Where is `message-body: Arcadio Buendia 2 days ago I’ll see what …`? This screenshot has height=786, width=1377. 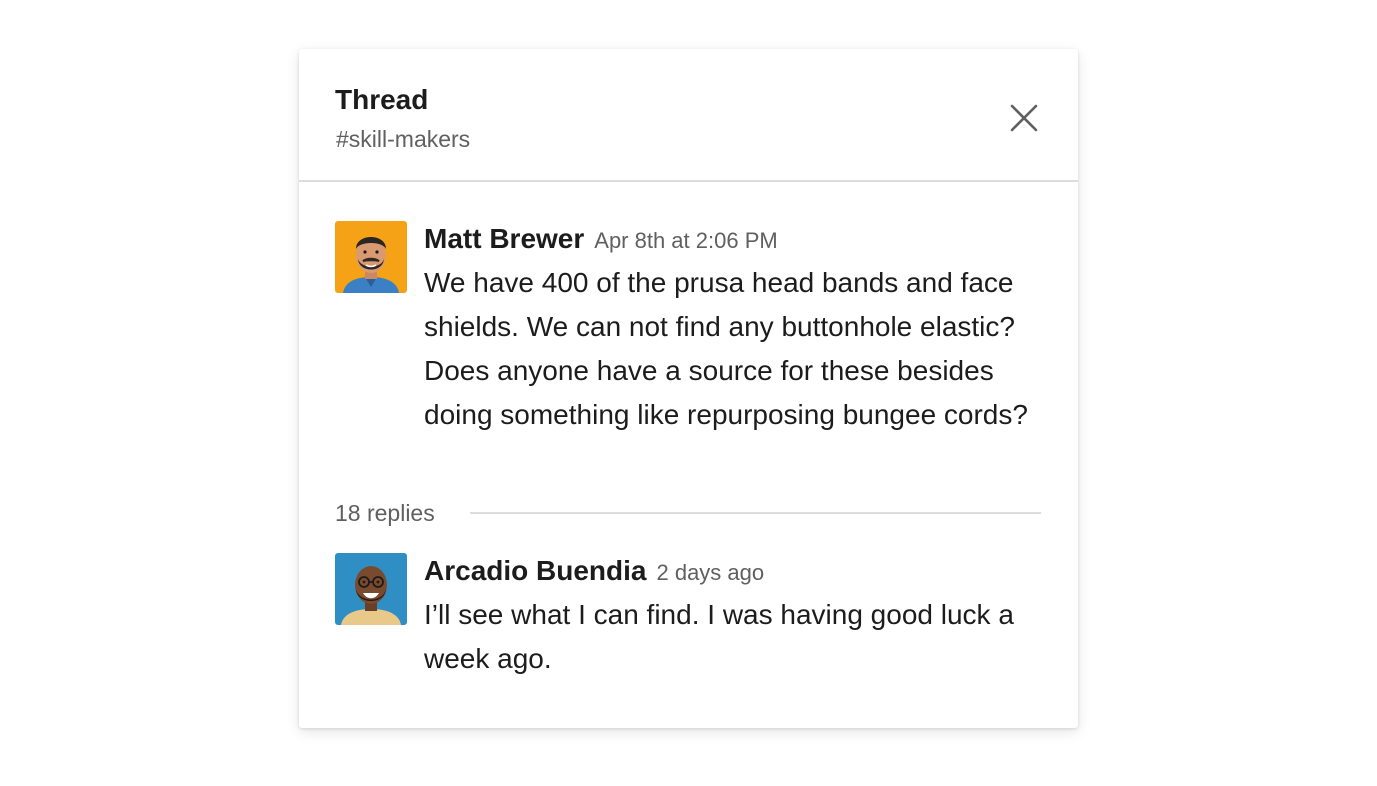 message-body: Arcadio Buendia 2 days ago I’ll see what … is located at coordinates (734, 617).